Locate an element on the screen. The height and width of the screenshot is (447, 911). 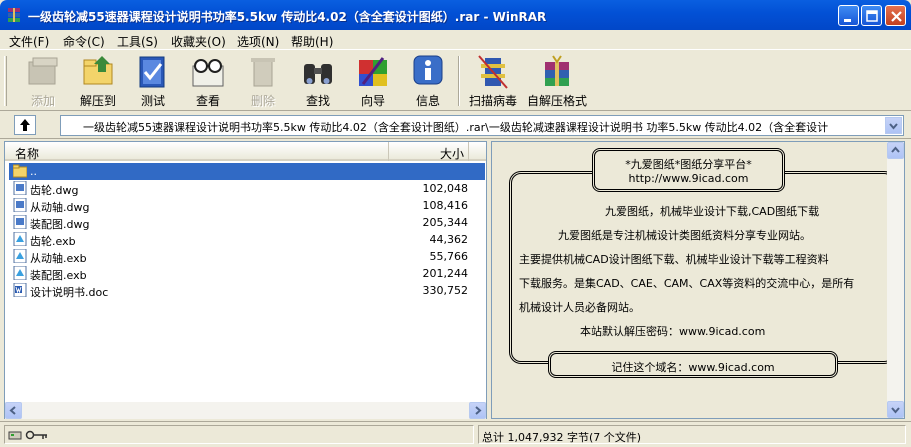
comment-line: 九爱图纸，机械毕业设计下载,CAD图纸下载 is located at coordinates (712, 211).